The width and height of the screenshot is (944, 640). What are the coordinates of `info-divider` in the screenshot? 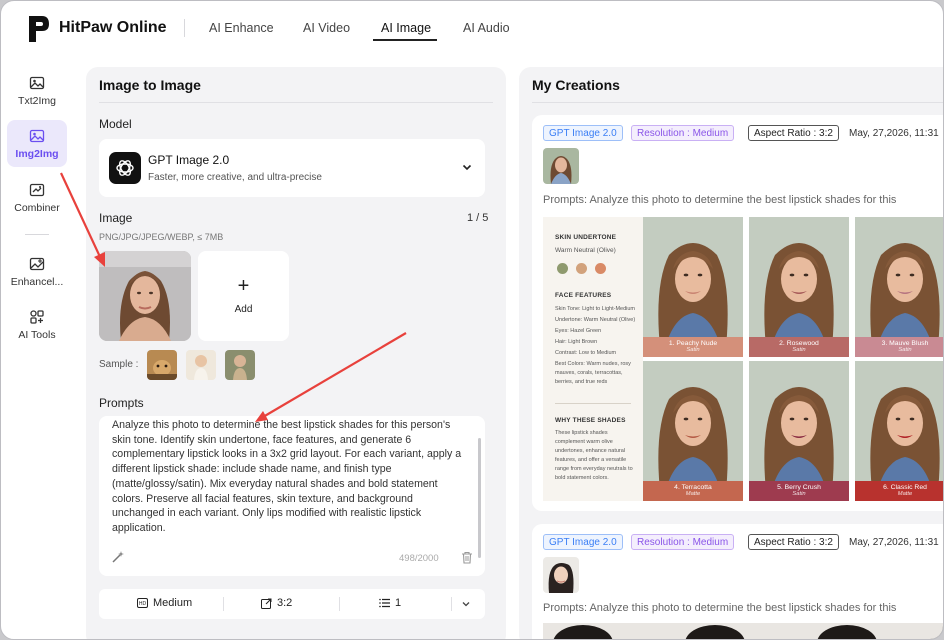 It's located at (593, 403).